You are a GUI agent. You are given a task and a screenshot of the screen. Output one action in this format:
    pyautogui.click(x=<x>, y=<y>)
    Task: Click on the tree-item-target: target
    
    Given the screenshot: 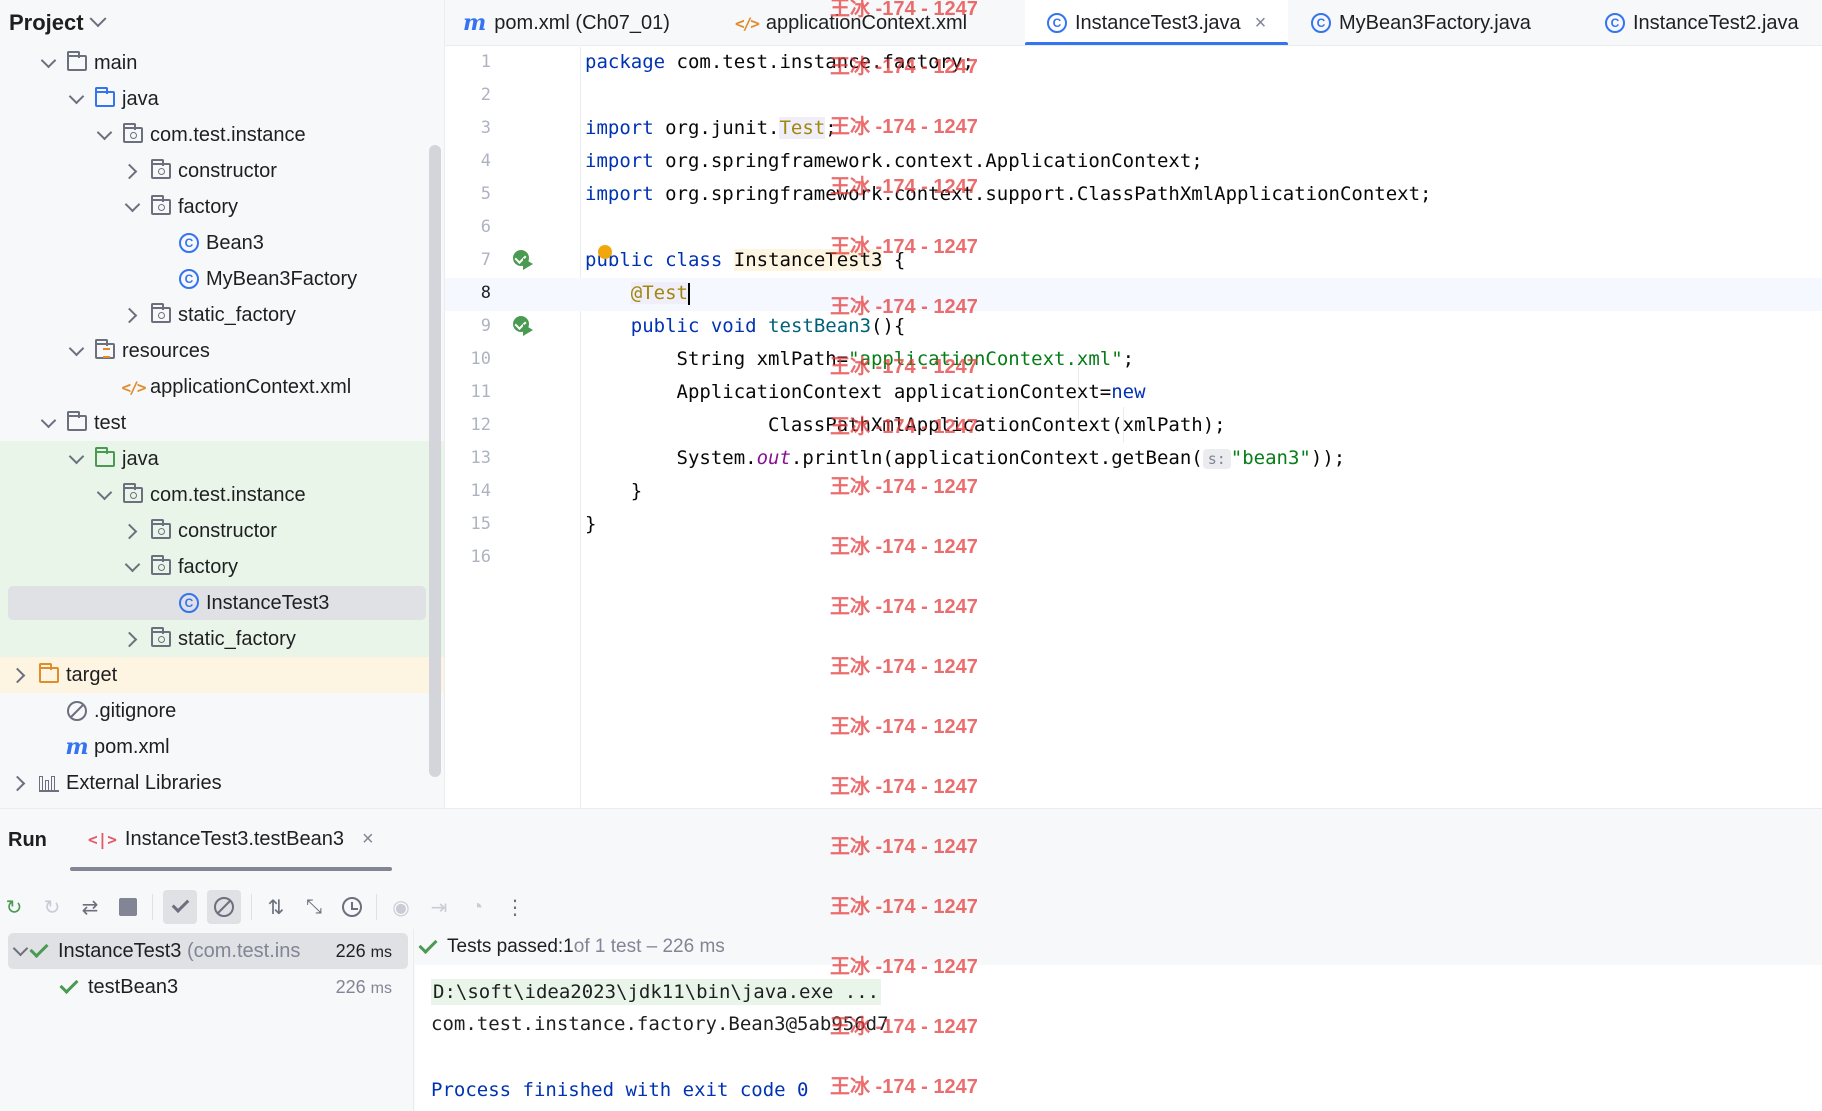 What is the action you would take?
    pyautogui.click(x=222, y=675)
    